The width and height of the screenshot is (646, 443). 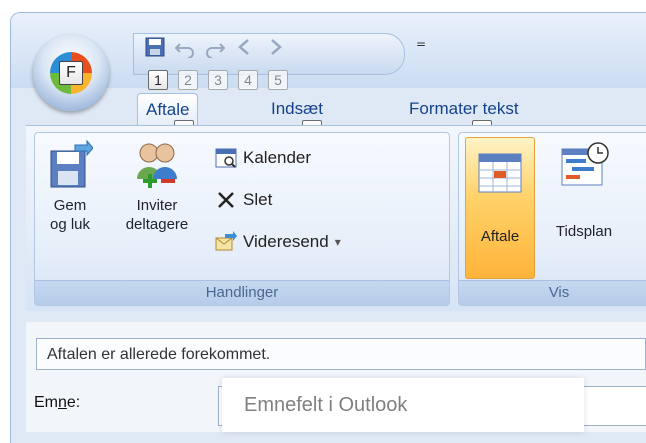 I want to click on office-button: F, so click(x=71, y=73).